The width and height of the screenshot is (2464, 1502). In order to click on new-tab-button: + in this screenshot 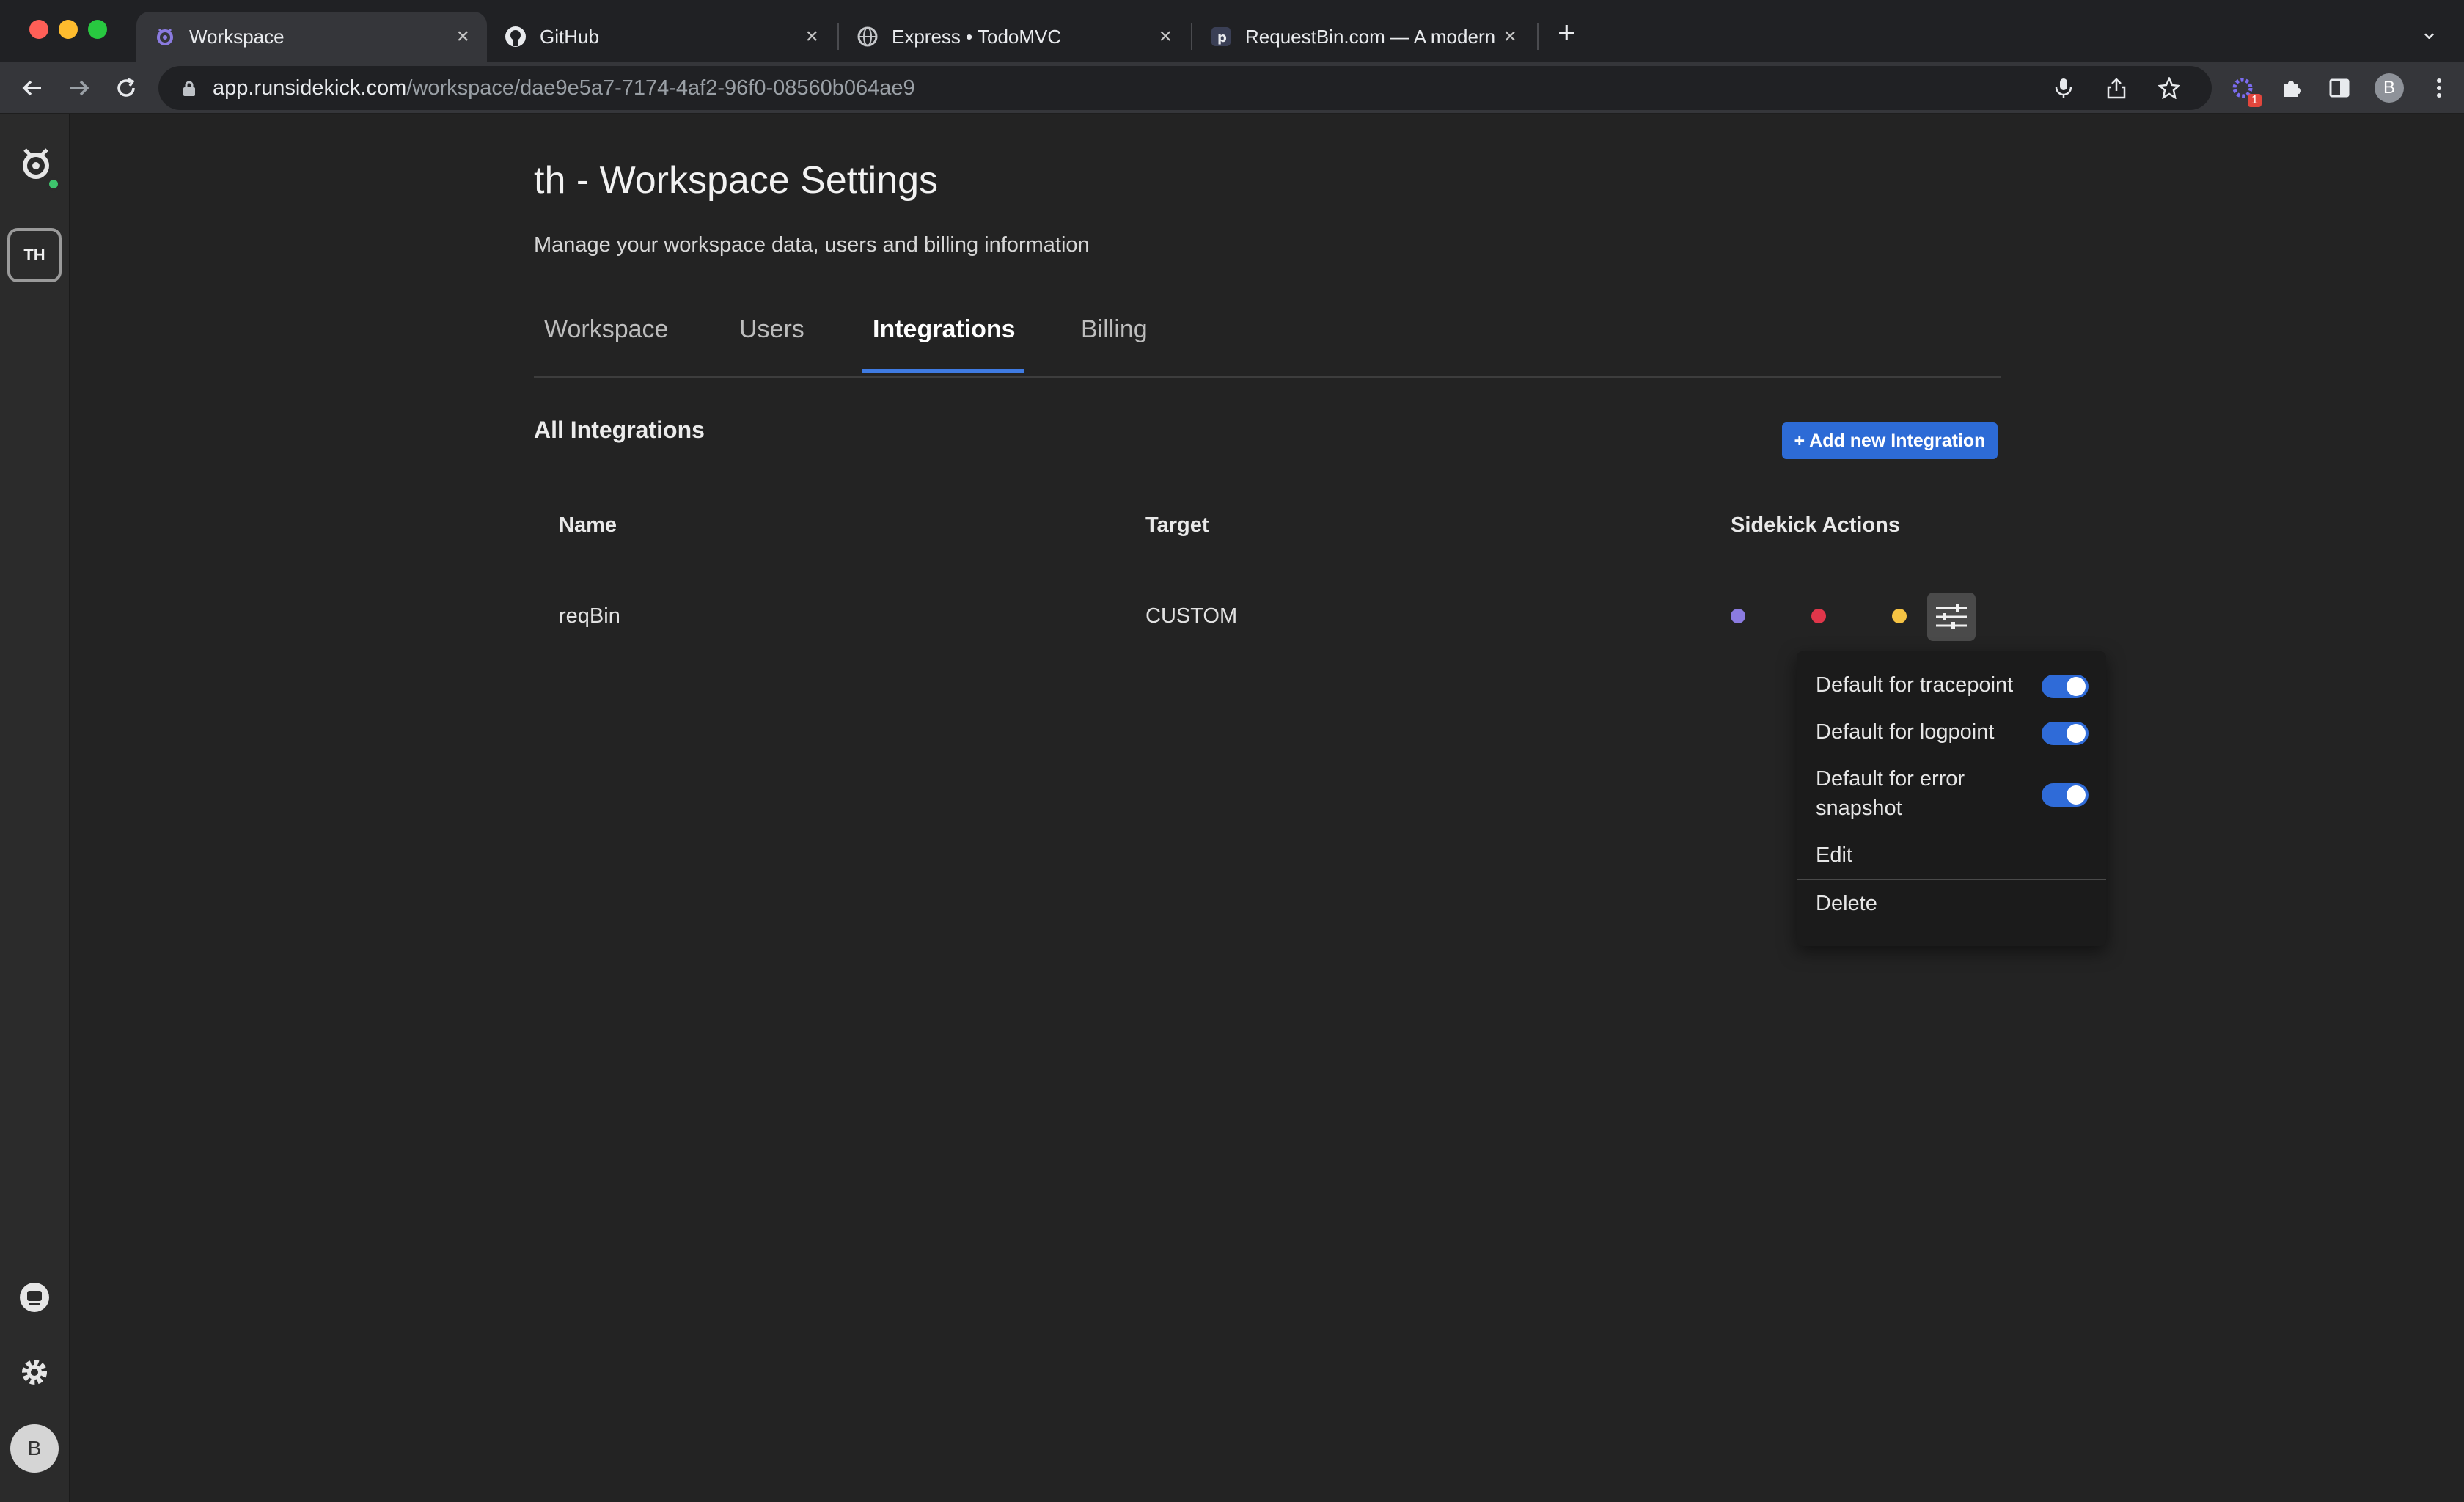, I will do `click(1567, 32)`.